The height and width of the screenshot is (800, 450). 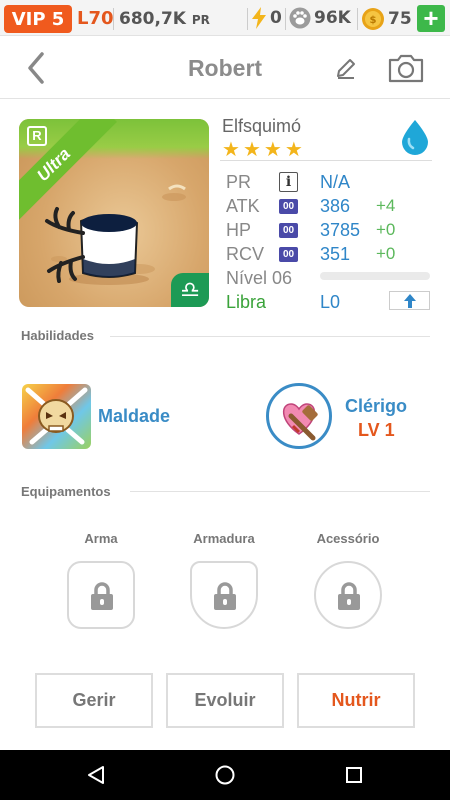 I want to click on upgrade-zodiac-button, so click(x=409, y=300).